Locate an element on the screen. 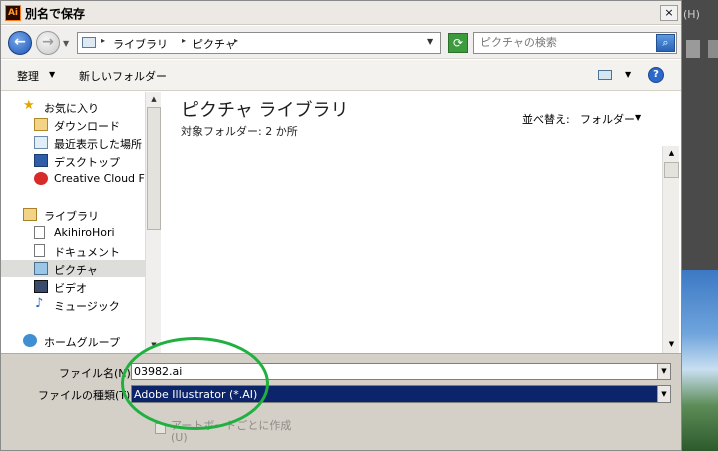 This screenshot has width=718, height=451. video-icon is located at coordinates (41, 286).